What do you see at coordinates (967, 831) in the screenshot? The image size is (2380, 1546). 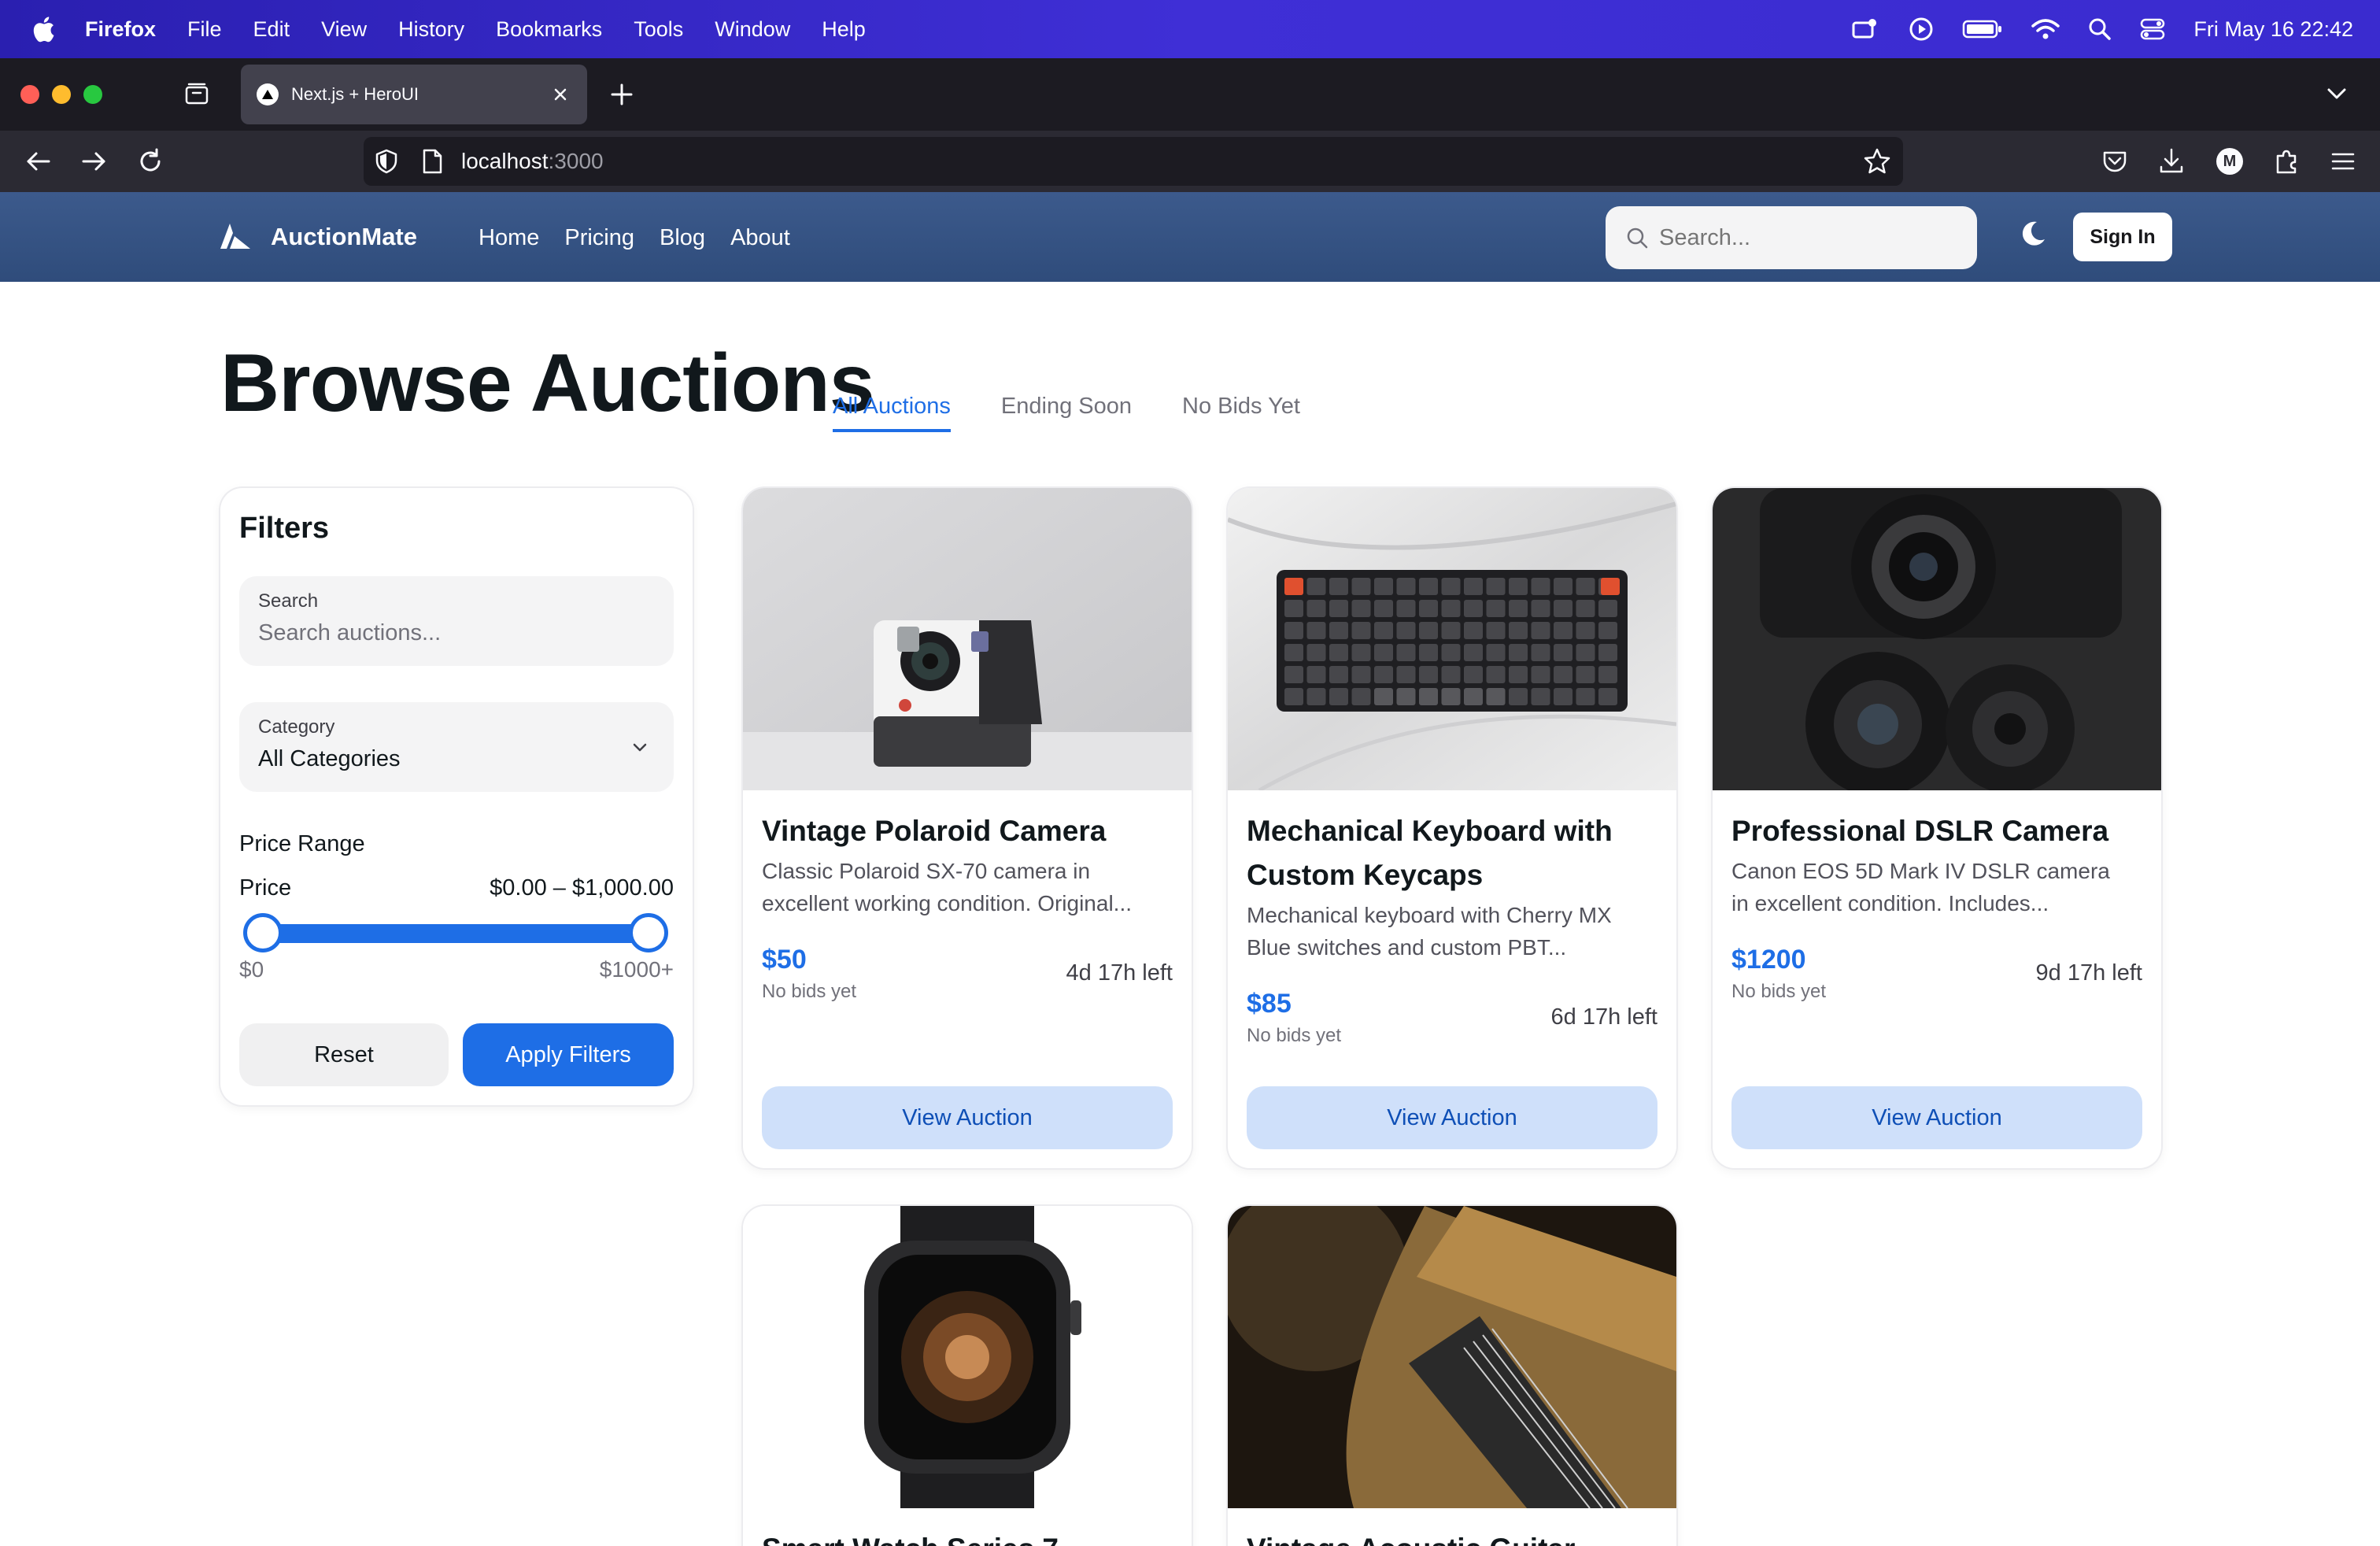 I see `auction-title: Vintage Polaroid Camera` at bounding box center [967, 831].